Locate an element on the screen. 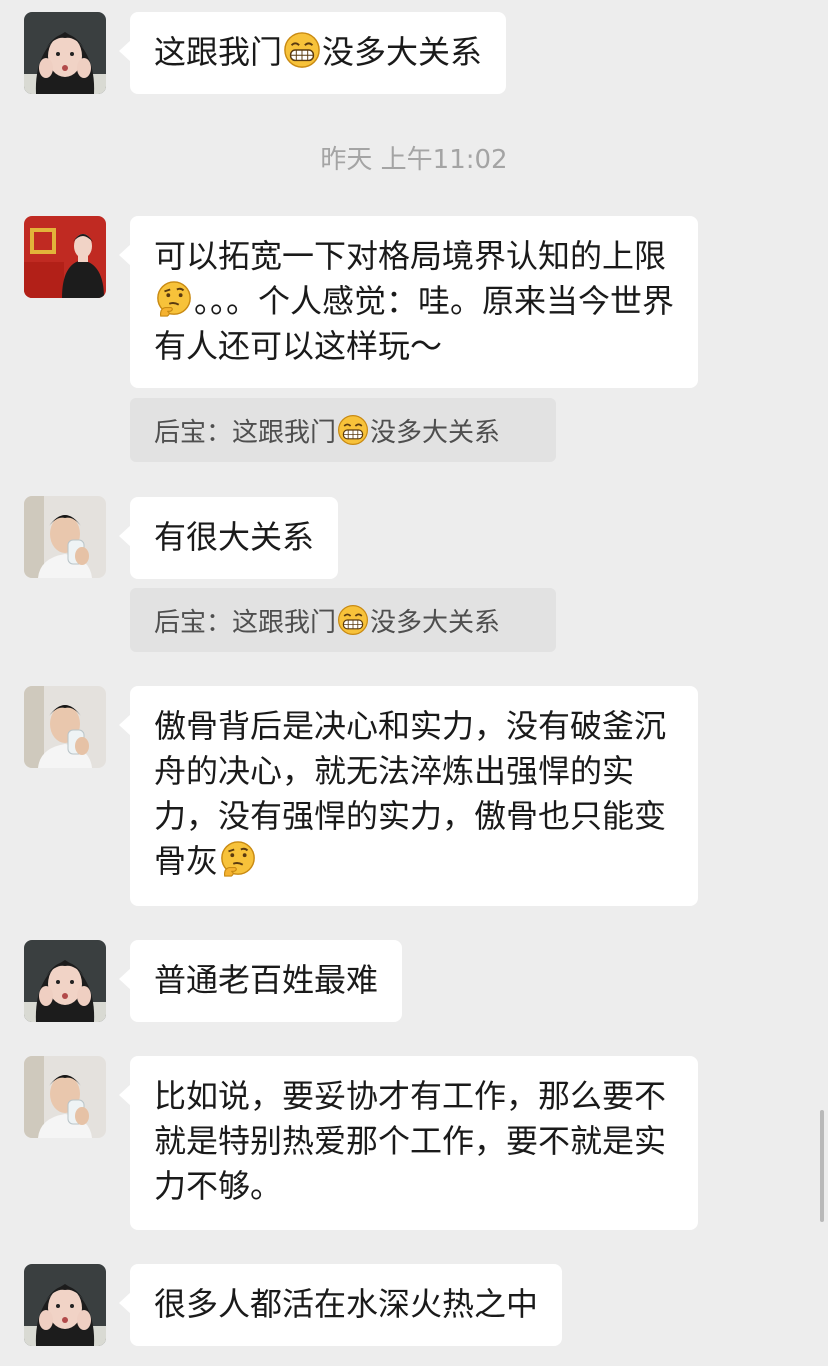 This screenshot has height=1366, width=828. message-text: 很多人都活在水深火热之中 is located at coordinates (346, 1304).